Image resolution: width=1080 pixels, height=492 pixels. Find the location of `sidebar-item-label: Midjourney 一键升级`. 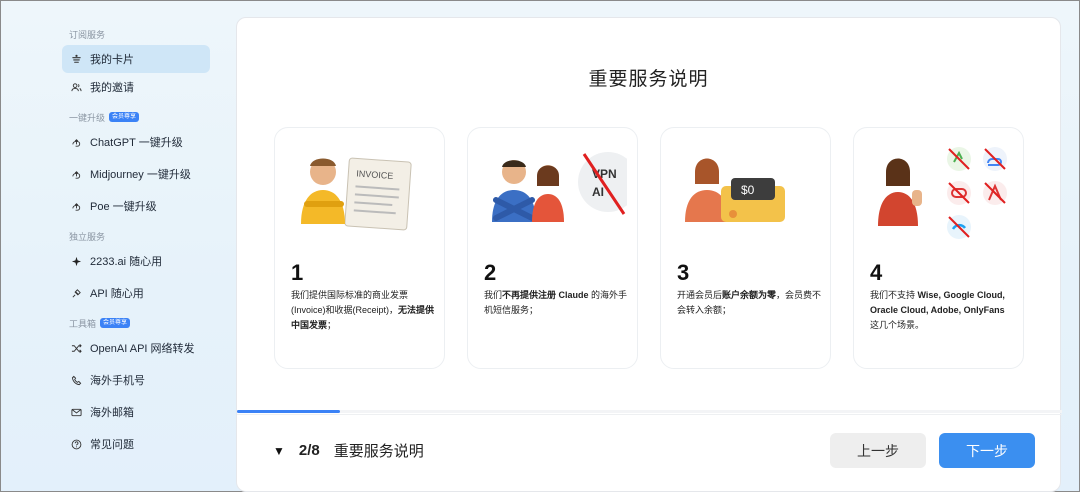

sidebar-item-label: Midjourney 一键升级 is located at coordinates (140, 175).